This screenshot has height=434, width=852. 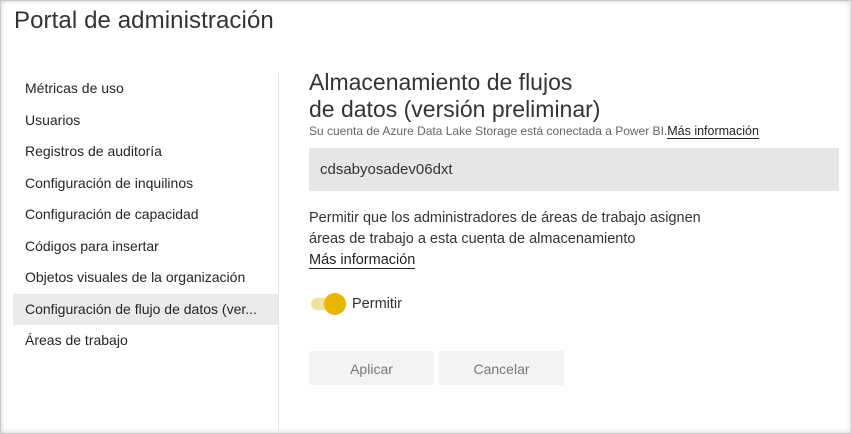 What do you see at coordinates (145, 341) in the screenshot?
I see `sidebar-item-workspaces: Áreas de trabajo` at bounding box center [145, 341].